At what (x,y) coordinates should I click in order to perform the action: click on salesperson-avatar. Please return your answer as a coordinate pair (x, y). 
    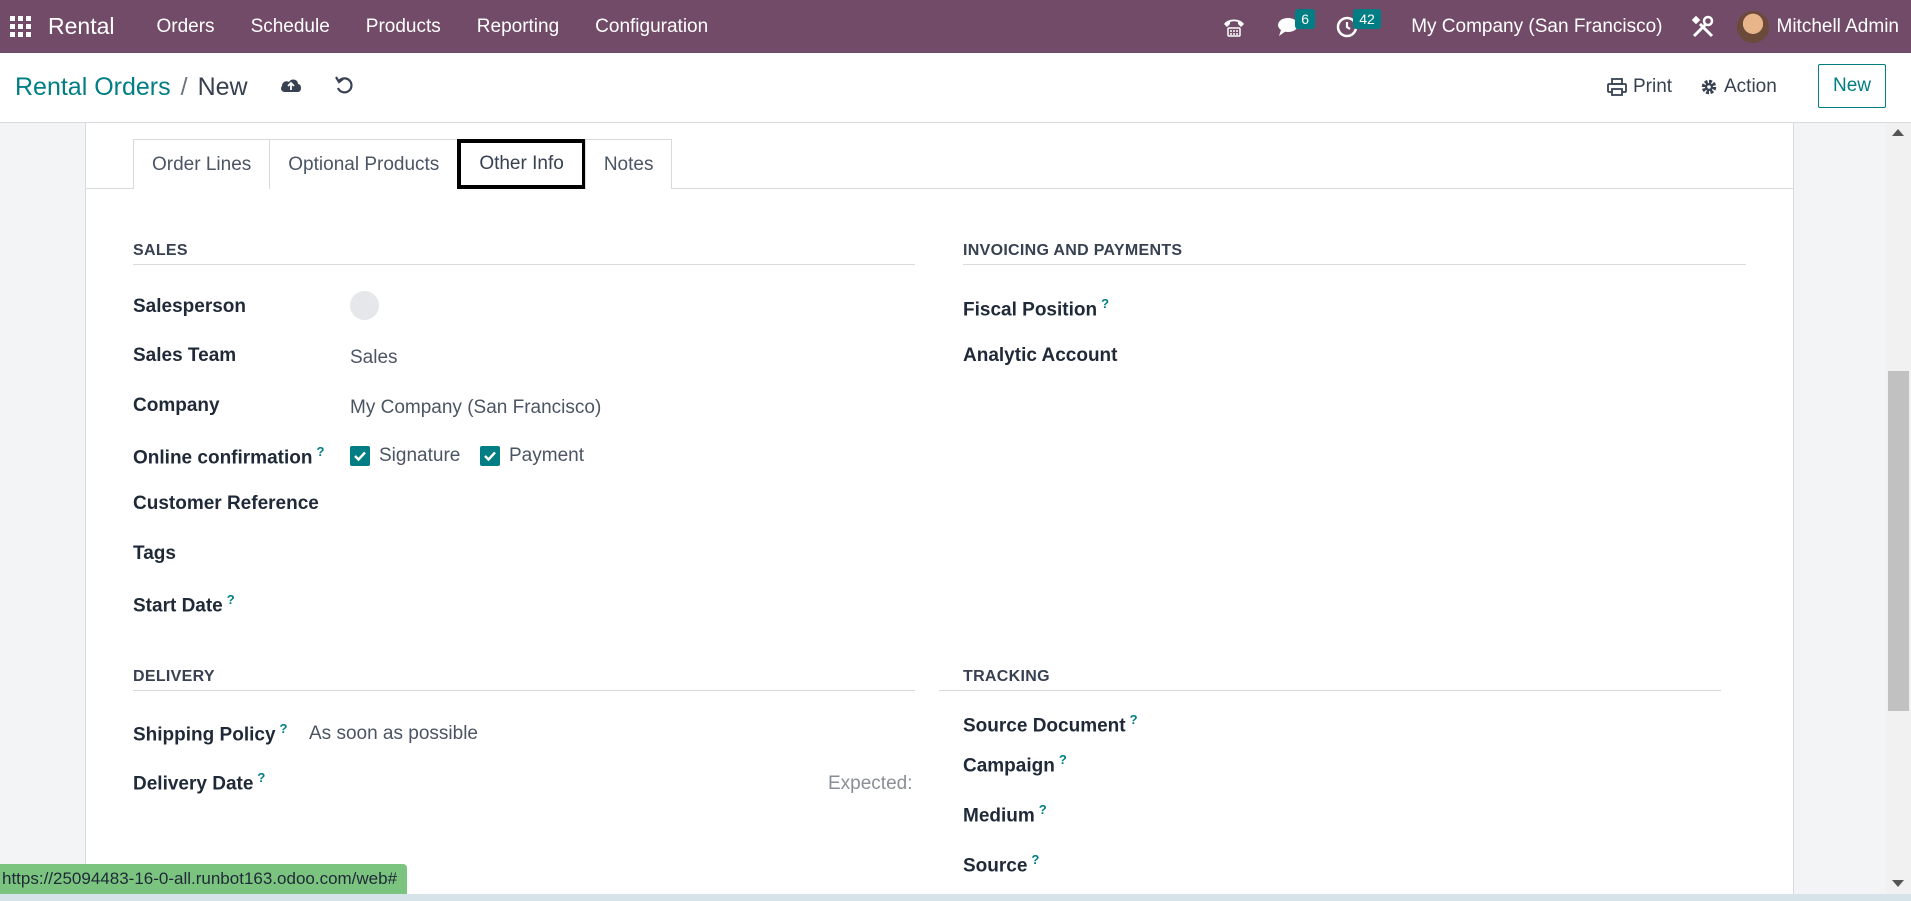
    Looking at the image, I should click on (364, 305).